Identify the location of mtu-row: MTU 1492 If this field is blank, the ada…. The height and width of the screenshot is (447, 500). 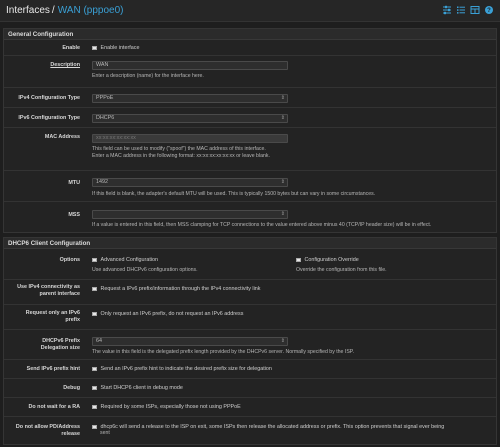
(250, 186).